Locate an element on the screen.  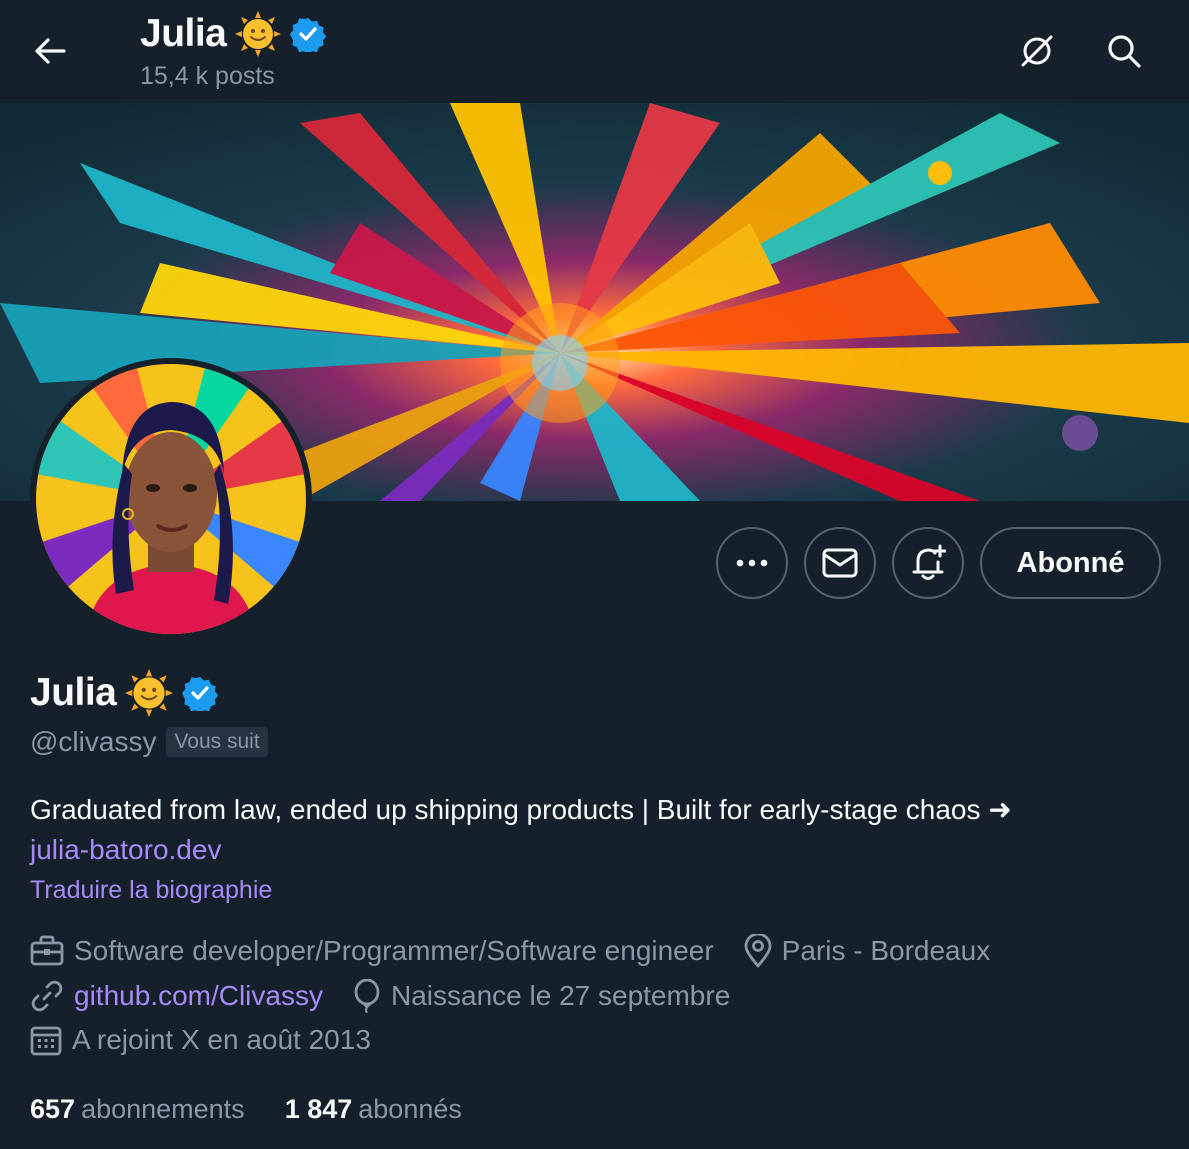
back-button is located at coordinates (50, 51).